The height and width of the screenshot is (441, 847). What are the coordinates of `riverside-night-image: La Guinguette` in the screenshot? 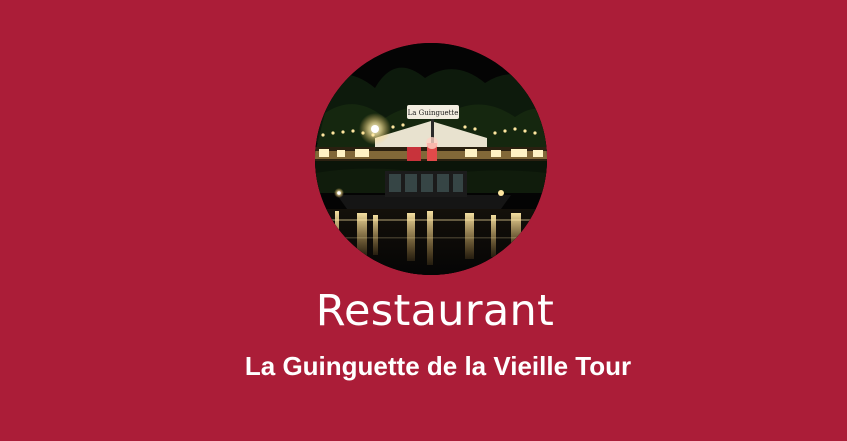 It's located at (431, 159).